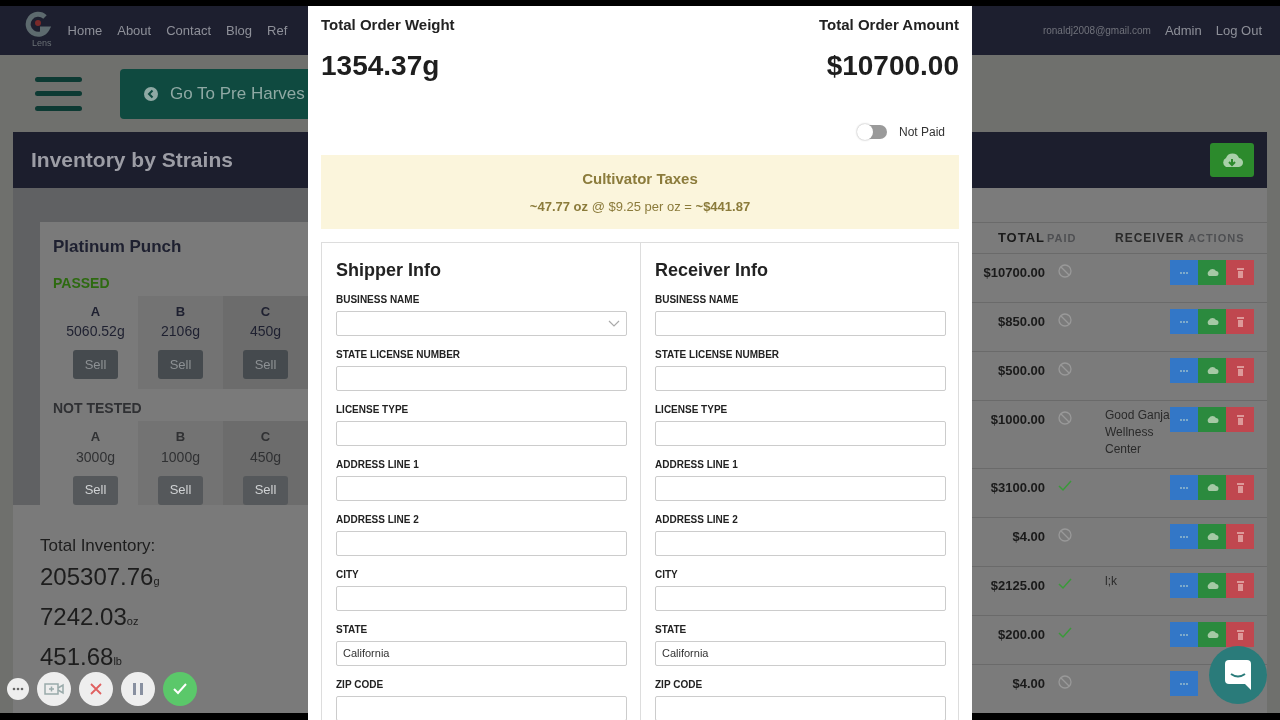 This screenshot has height=720, width=1280. What do you see at coordinates (54, 689) in the screenshot?
I see `video-camera-icon` at bounding box center [54, 689].